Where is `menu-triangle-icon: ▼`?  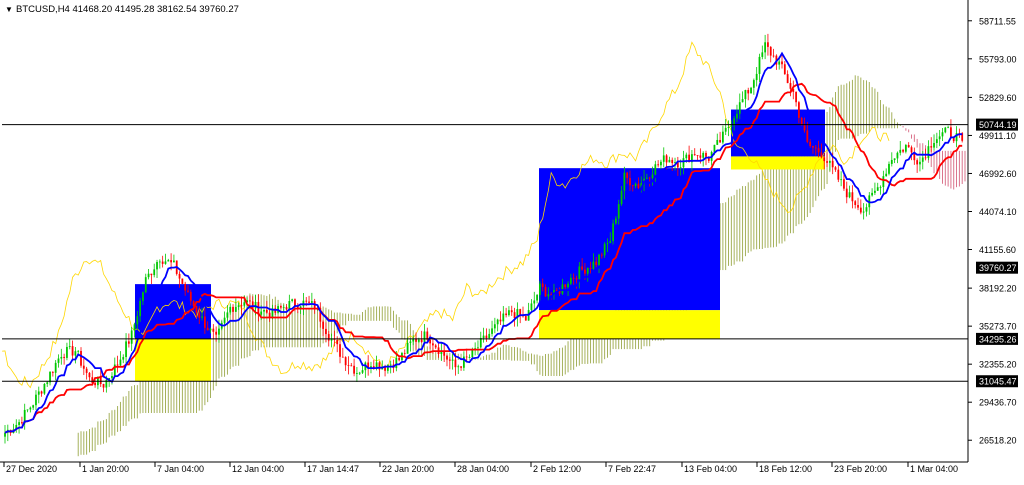
menu-triangle-icon: ▼ is located at coordinates (9, 9).